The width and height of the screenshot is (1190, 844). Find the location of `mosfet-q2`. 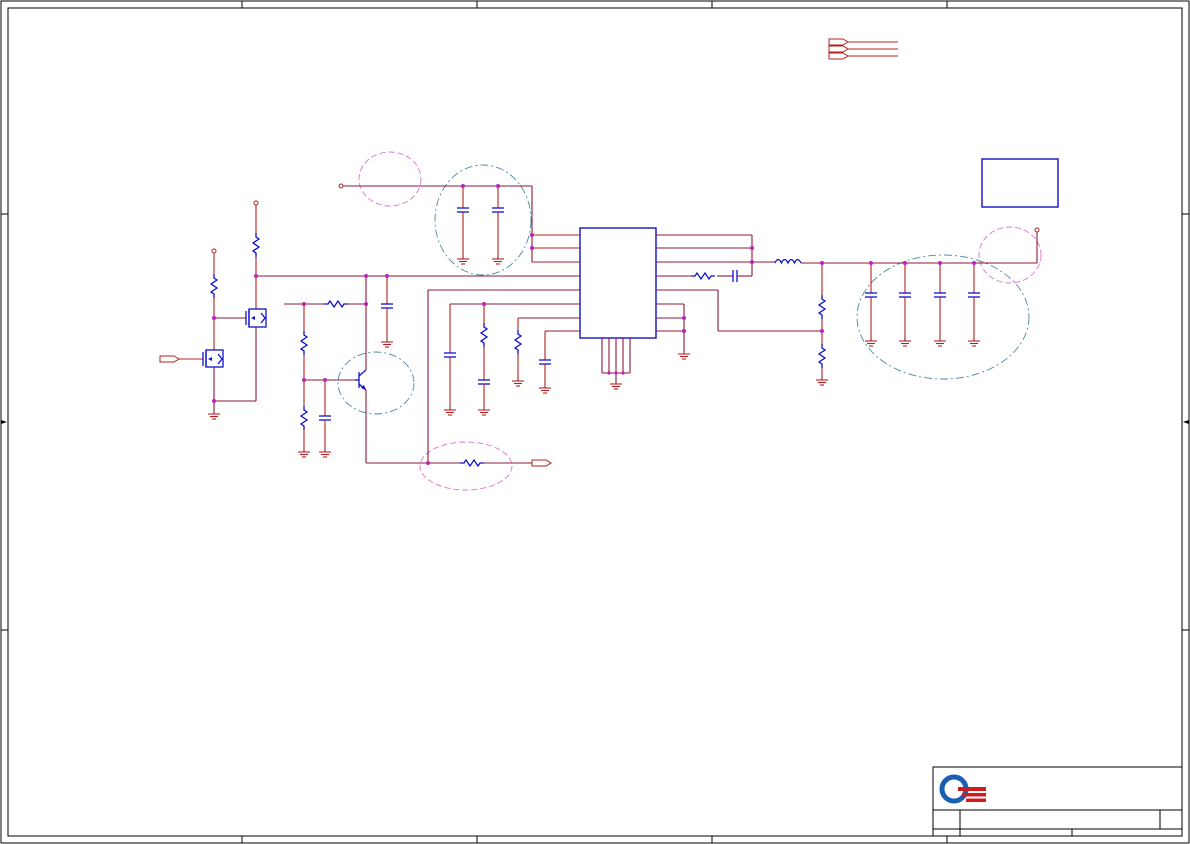

mosfet-q2 is located at coordinates (191, 358).